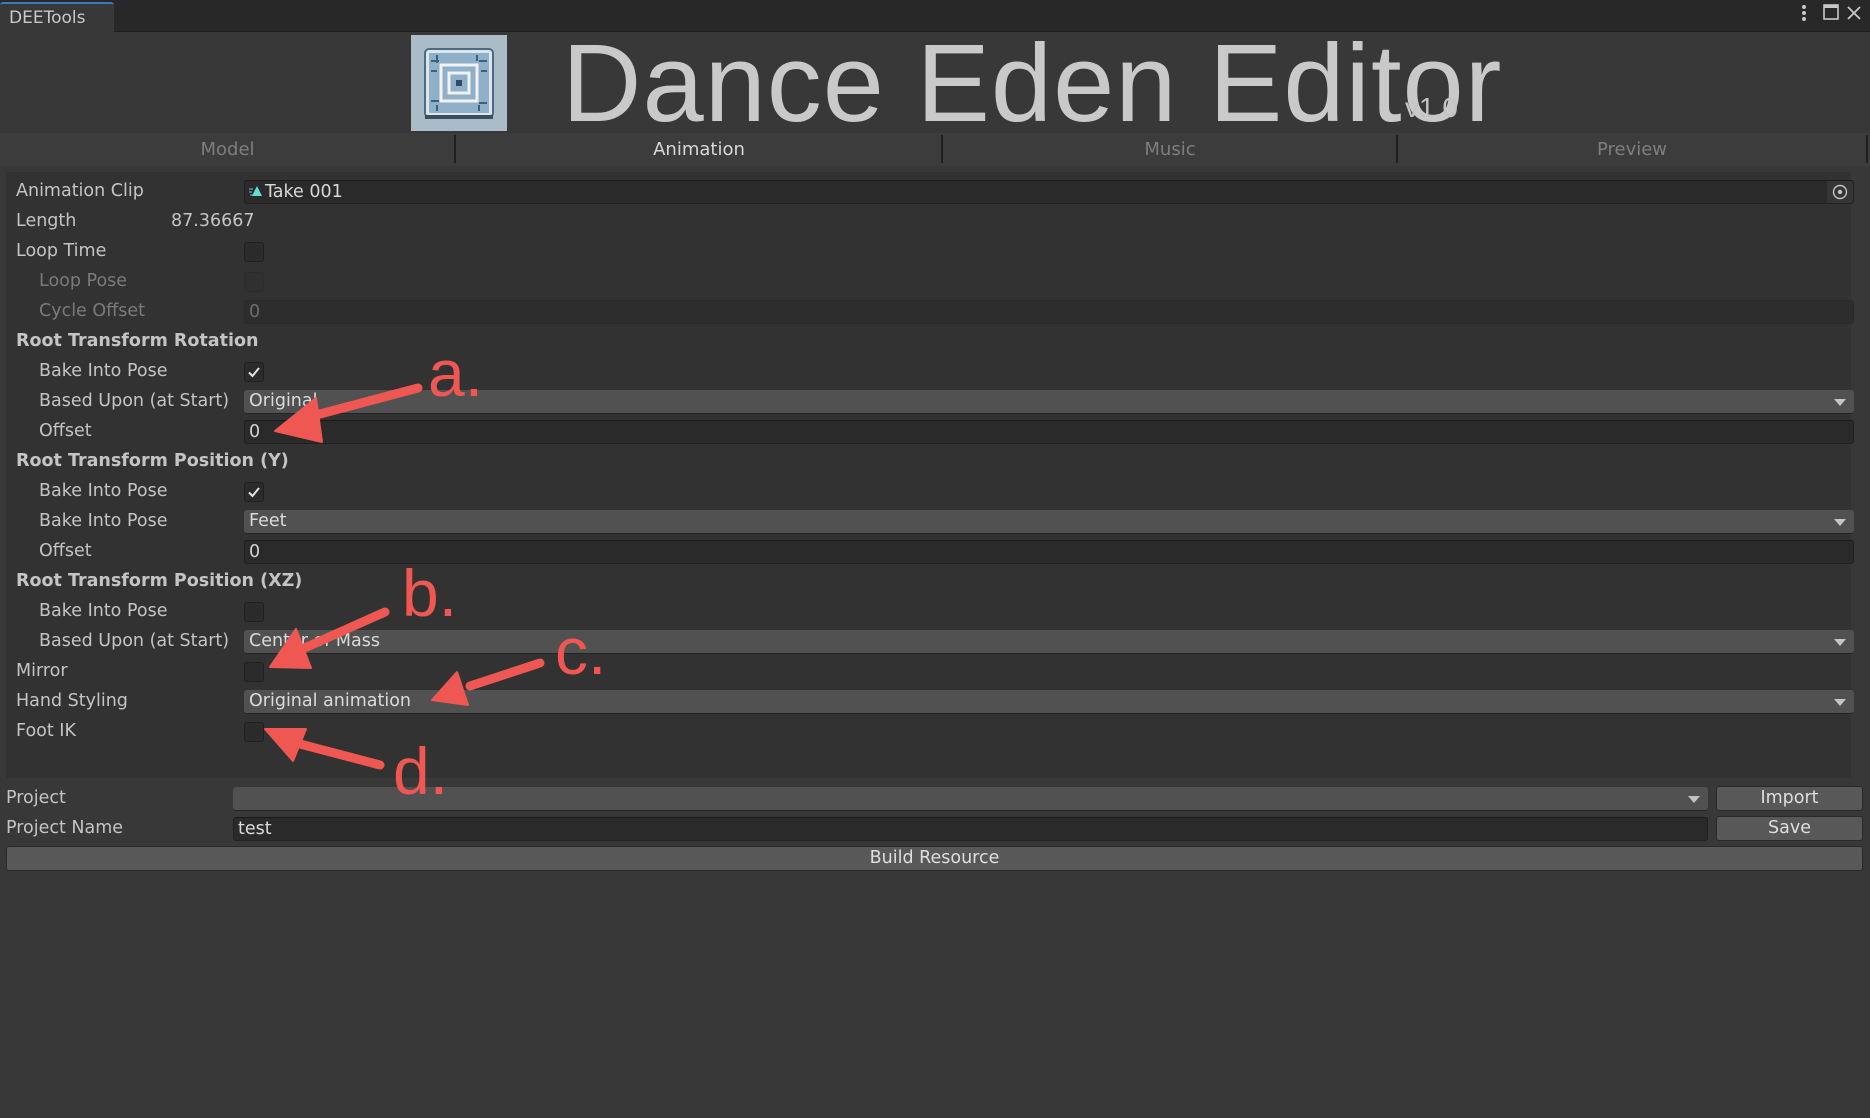 The image size is (1870, 1118). Describe the element at coordinates (1831, 15) in the screenshot. I see `maximize-icon` at that location.